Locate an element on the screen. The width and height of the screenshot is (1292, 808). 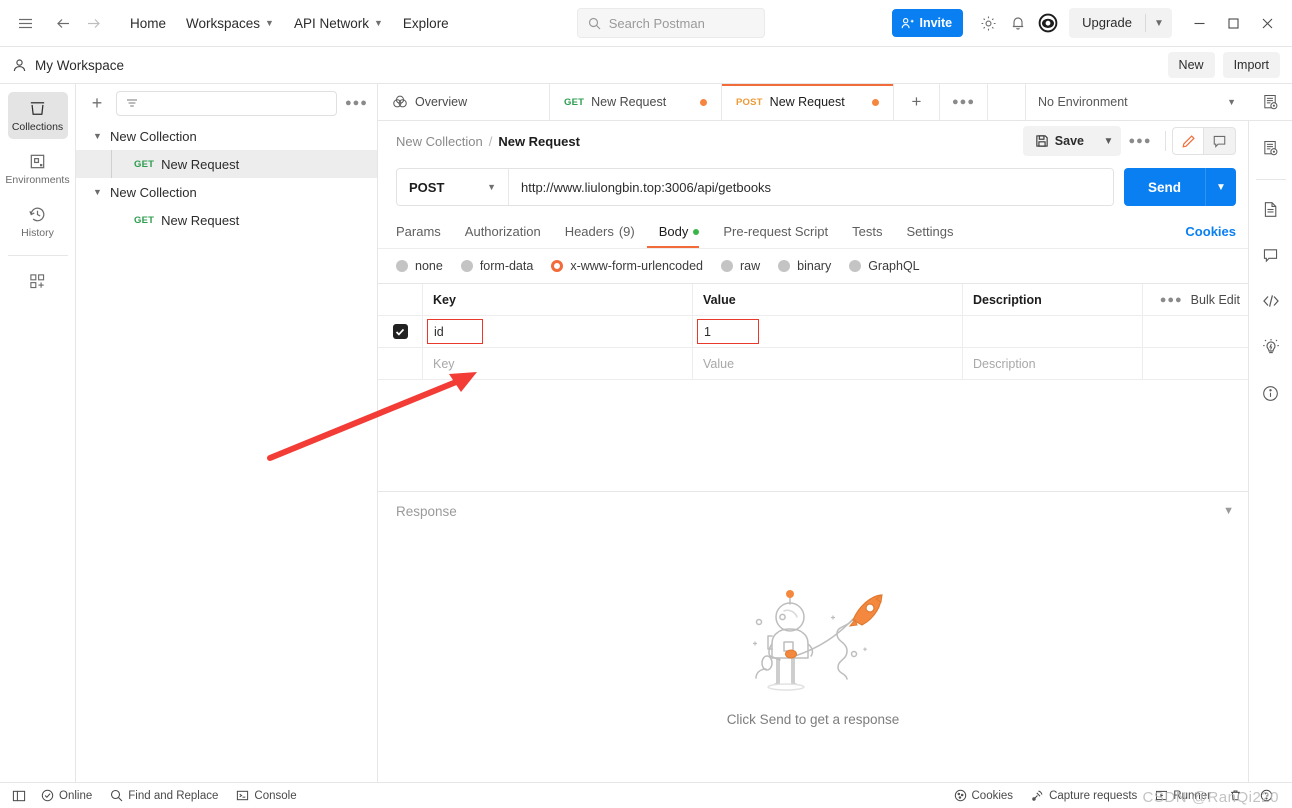
tab-overview: Overview is located at coordinates (464, 102).